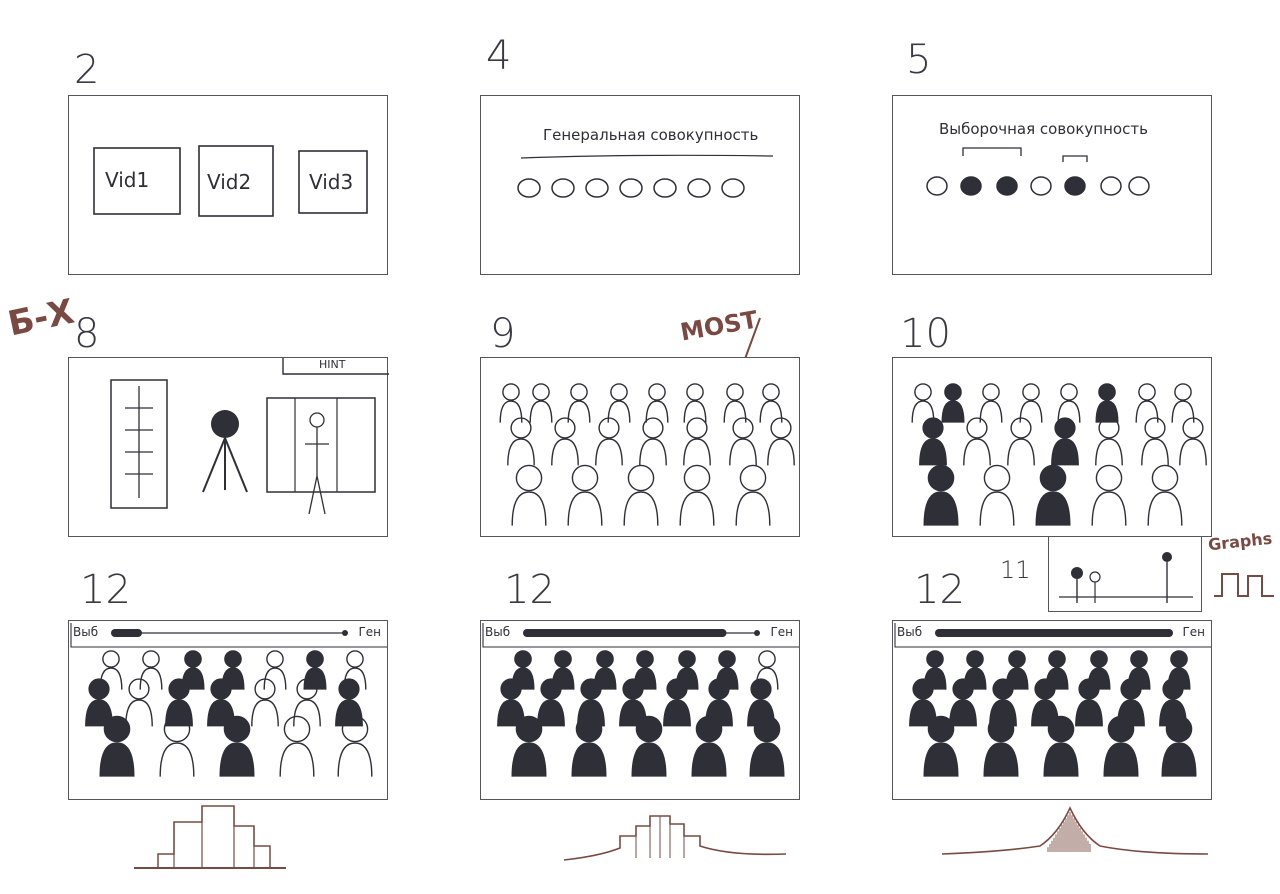 This screenshot has height=894, width=1280. I want to click on crowd-sketch-more-filled, so click(228, 700).